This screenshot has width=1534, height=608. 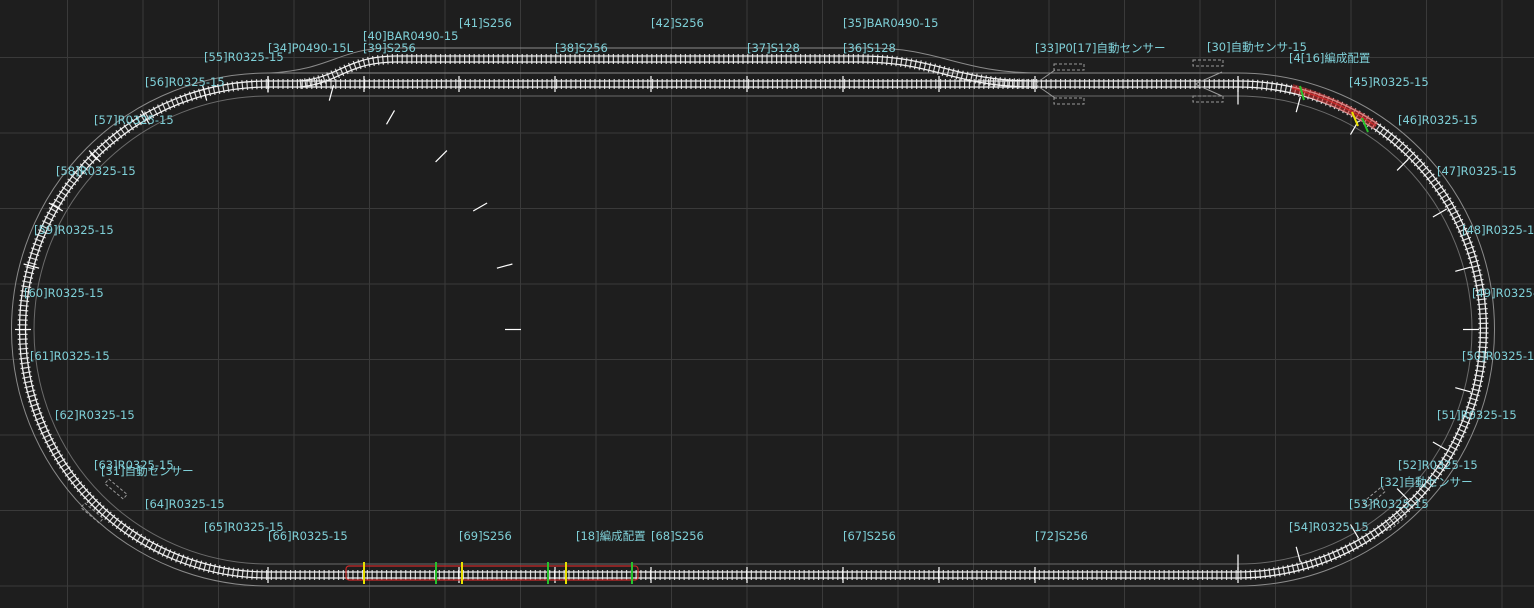 I want to click on label-46: [46]R0325-15, so click(x=1438, y=120).